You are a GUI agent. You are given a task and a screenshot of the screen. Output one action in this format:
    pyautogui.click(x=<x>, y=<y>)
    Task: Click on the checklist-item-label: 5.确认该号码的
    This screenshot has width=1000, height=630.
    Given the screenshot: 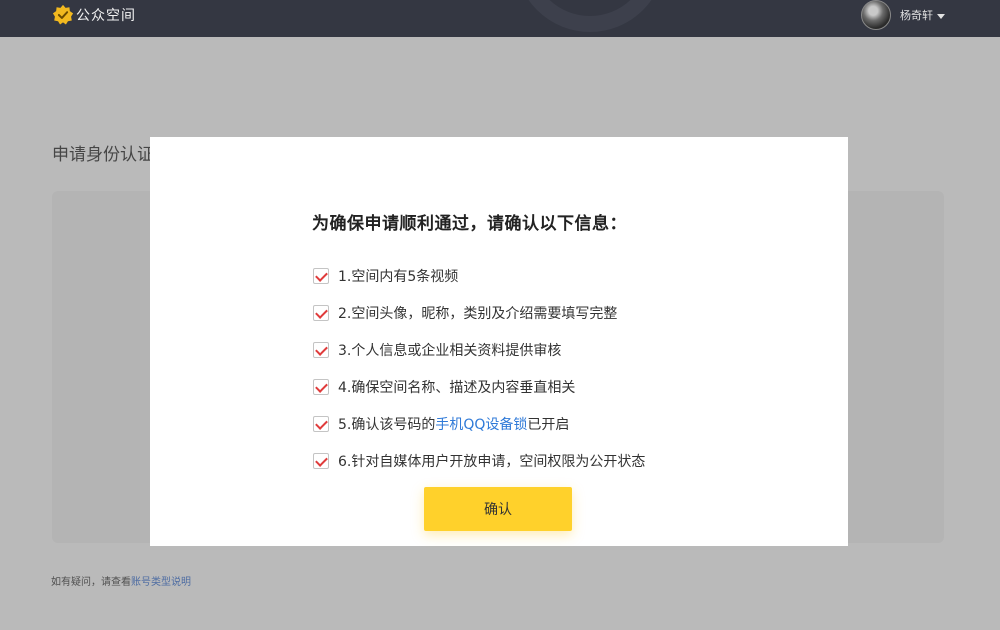 What is the action you would take?
    pyautogui.click(x=387, y=424)
    